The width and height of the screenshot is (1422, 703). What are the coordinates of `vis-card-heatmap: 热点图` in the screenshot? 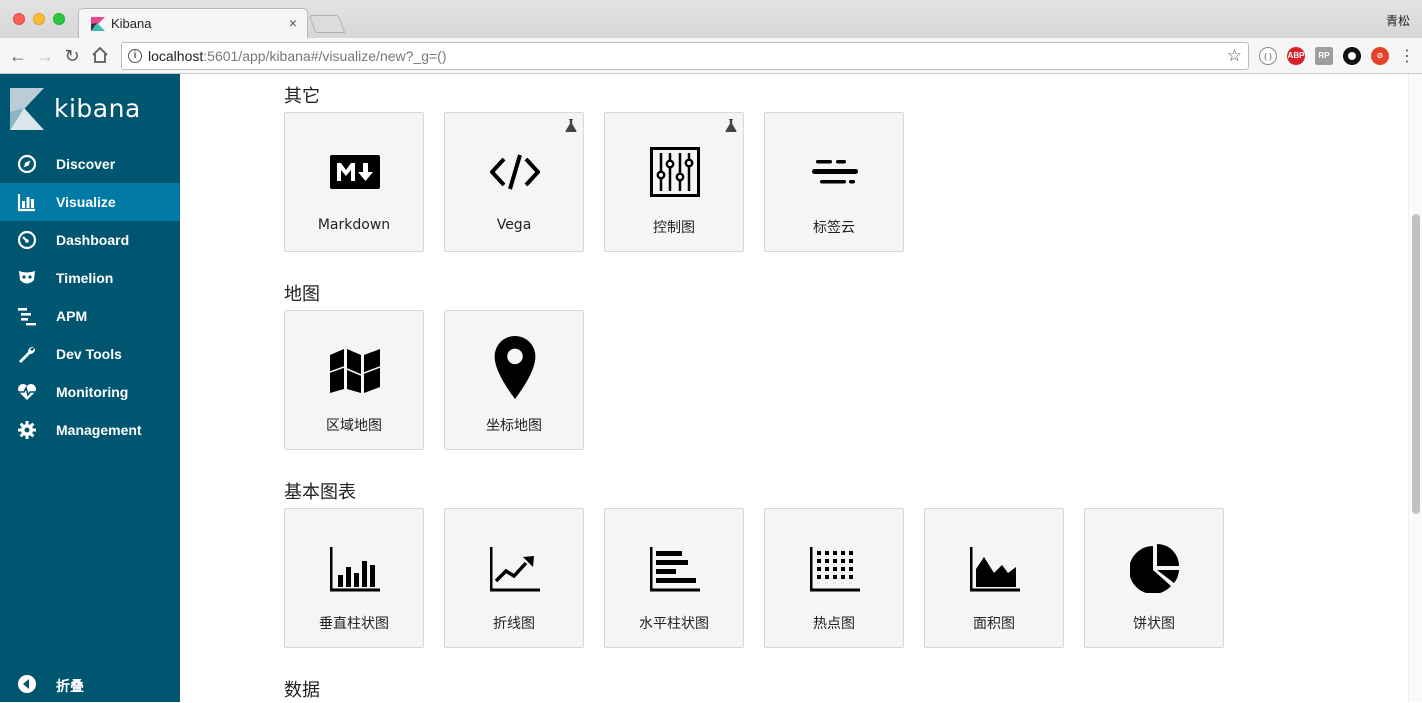 It's located at (834, 578).